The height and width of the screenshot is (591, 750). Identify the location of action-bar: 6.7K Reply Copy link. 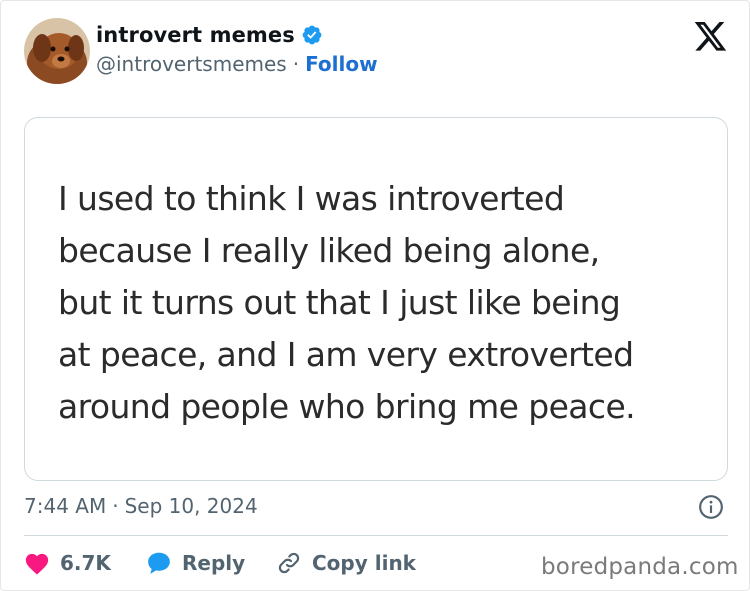
(220, 563).